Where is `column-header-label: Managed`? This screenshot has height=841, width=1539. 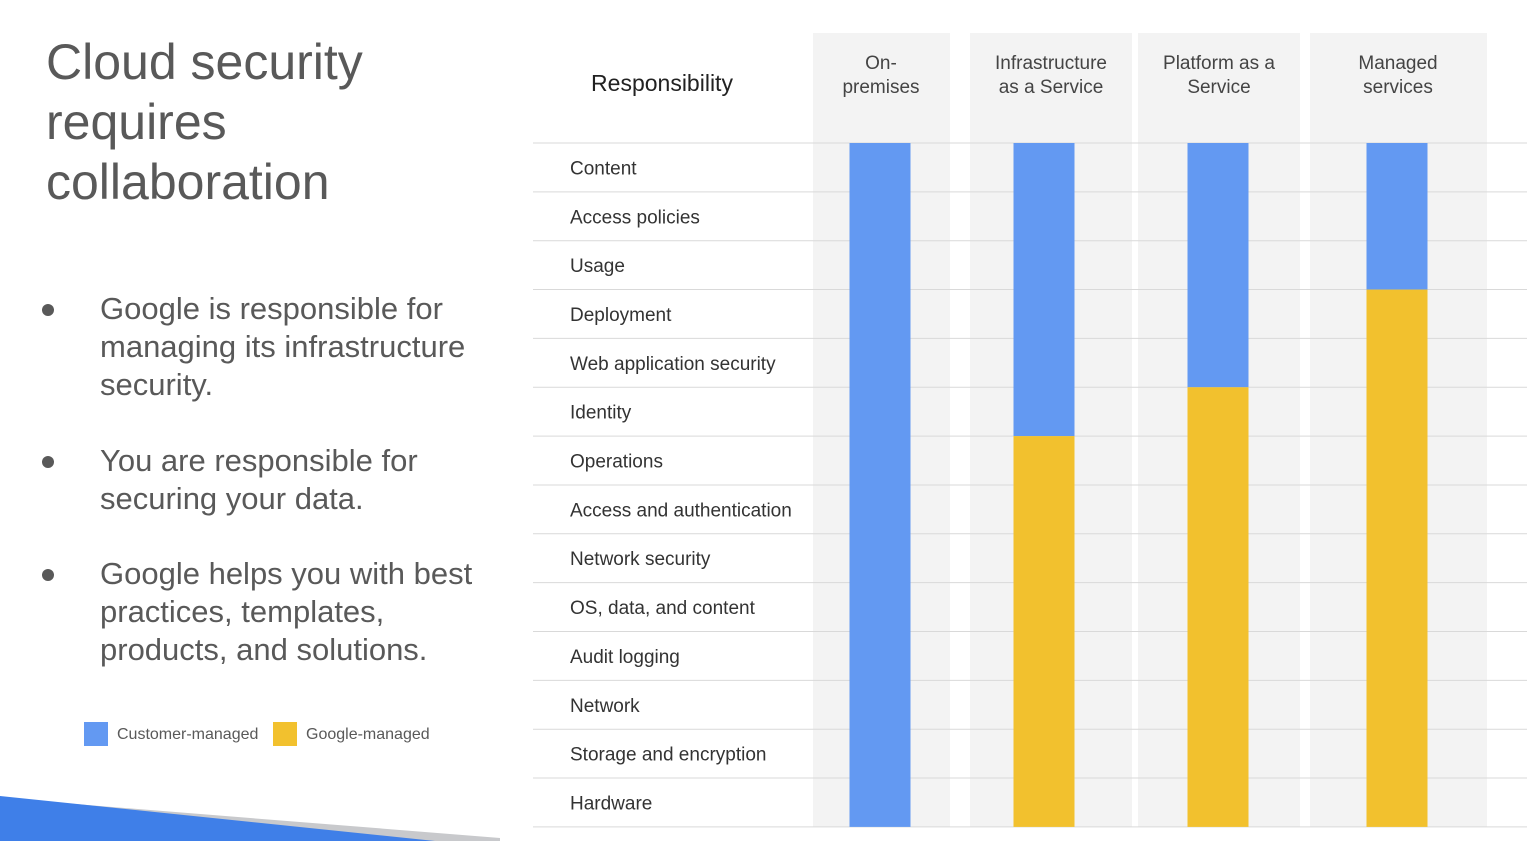
column-header-label: Managed is located at coordinates (1397, 63).